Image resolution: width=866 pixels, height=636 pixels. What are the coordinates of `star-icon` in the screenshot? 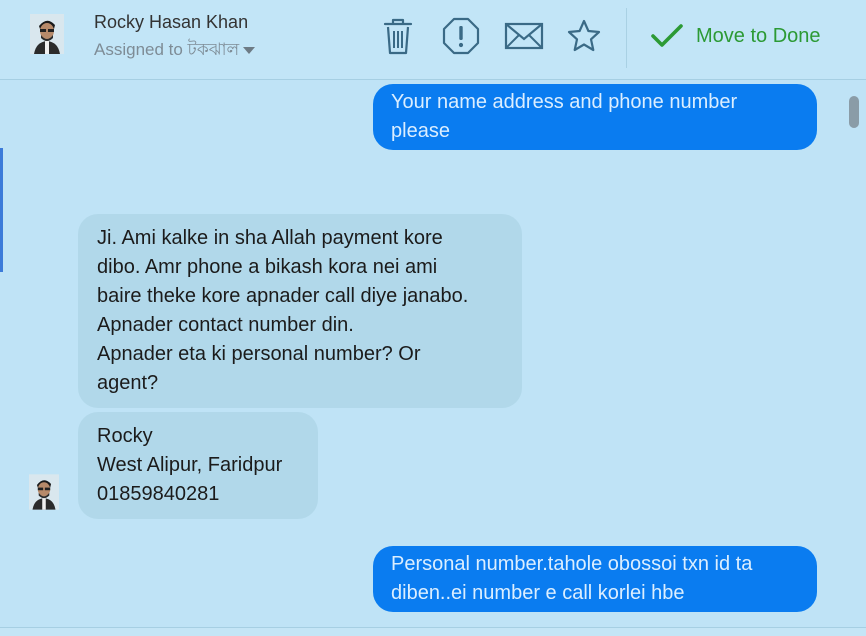 It's located at (584, 35).